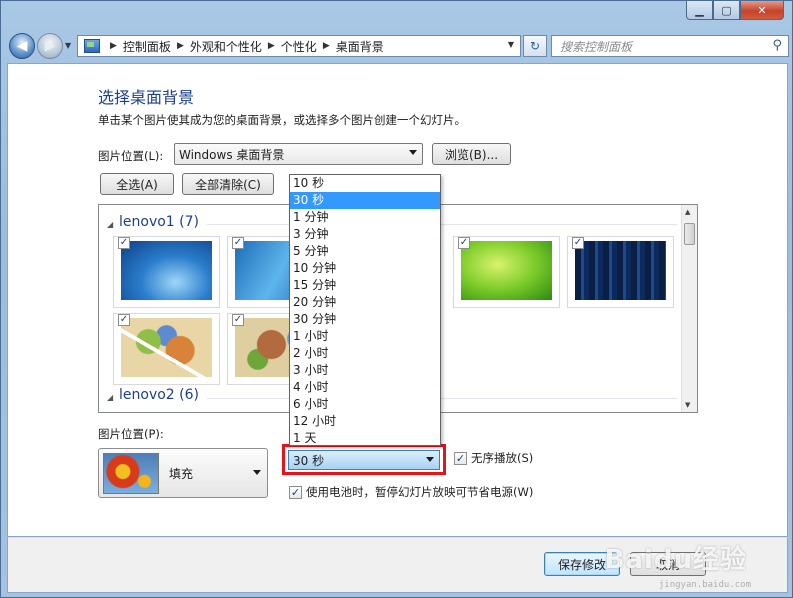 This screenshot has height=598, width=793. I want to click on search-input: 搜索控制面板 ⚲, so click(670, 46).